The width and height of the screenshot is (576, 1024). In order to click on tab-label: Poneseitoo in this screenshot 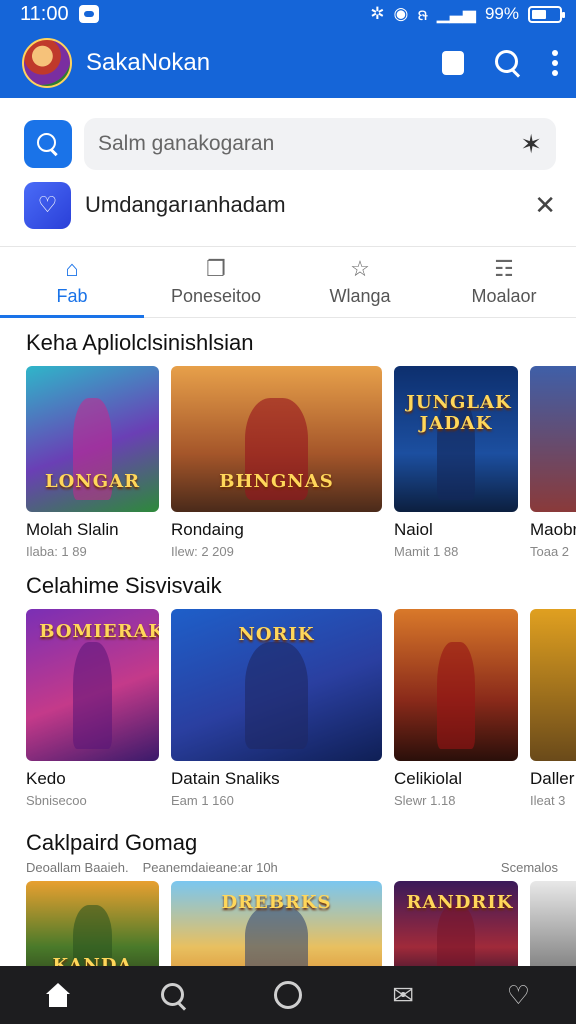, I will do `click(216, 295)`.